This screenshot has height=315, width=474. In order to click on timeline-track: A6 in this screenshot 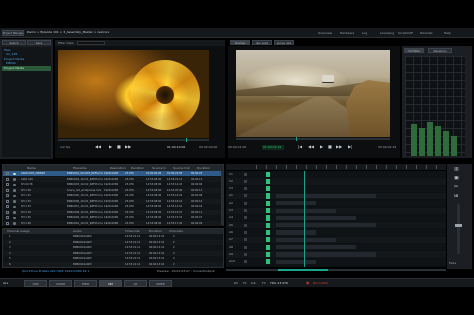, I will do `click(336, 232)`.